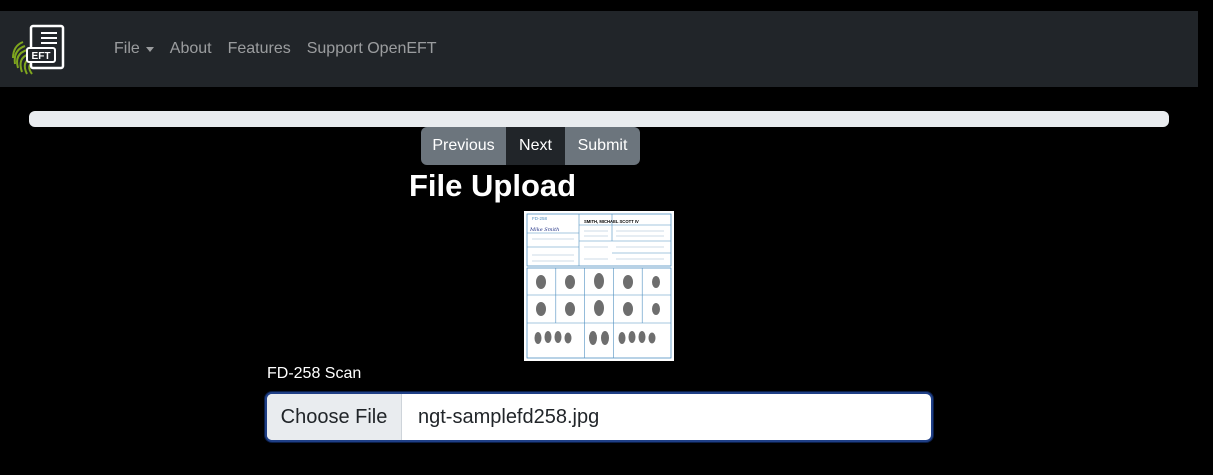 This screenshot has width=1213, height=475. I want to click on nav-item-support-label: Support OpenEFT, so click(371, 48).